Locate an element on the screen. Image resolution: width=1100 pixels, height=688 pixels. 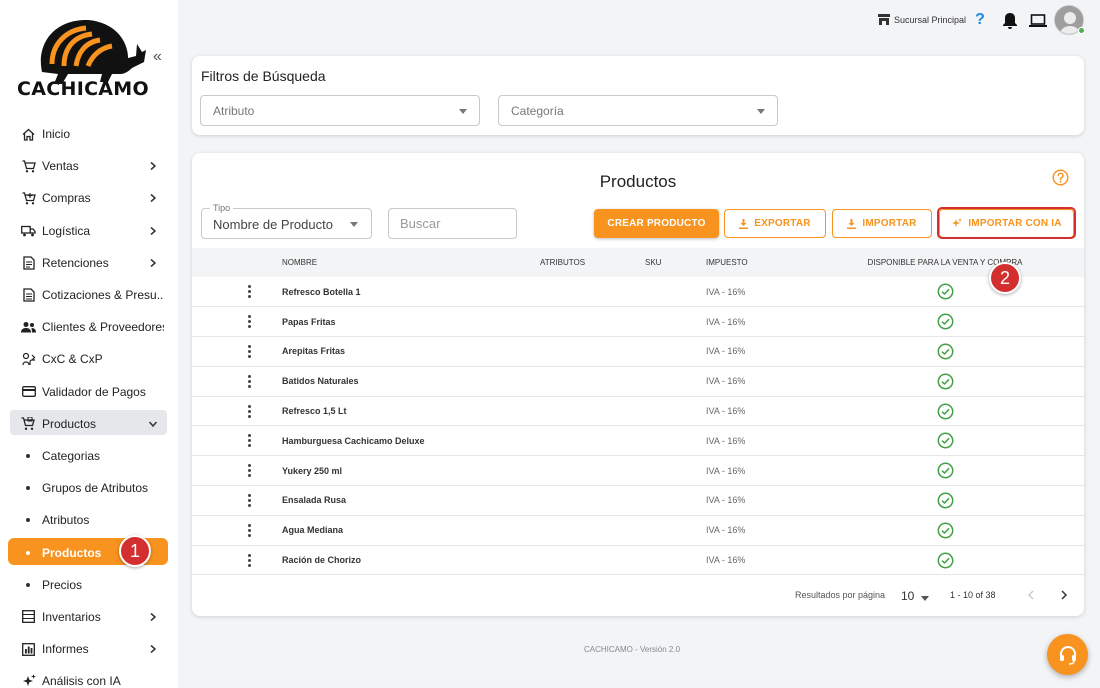
page-size-label: Resultados por página is located at coordinates (840, 595).